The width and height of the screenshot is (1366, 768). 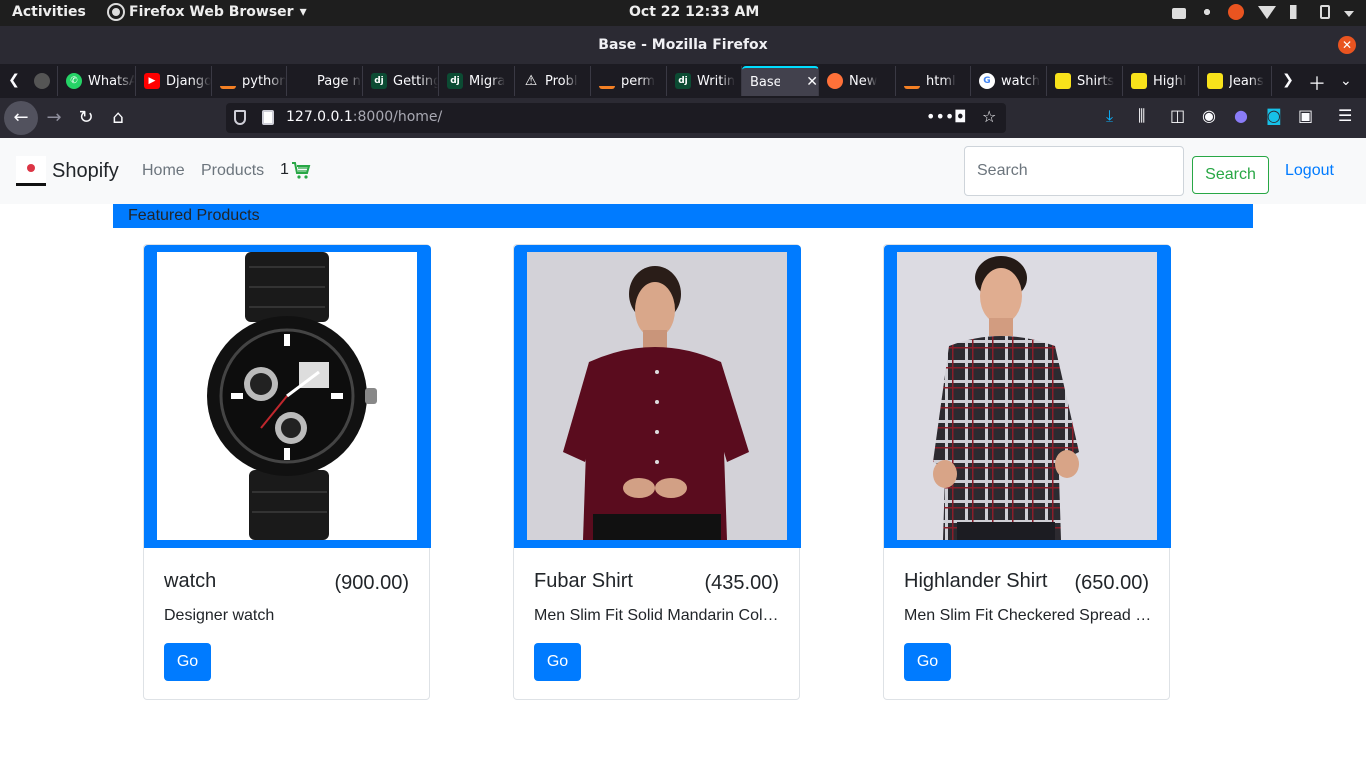 I want to click on url-text: 127.0.0.1:8000/home/, so click(x=364, y=117).